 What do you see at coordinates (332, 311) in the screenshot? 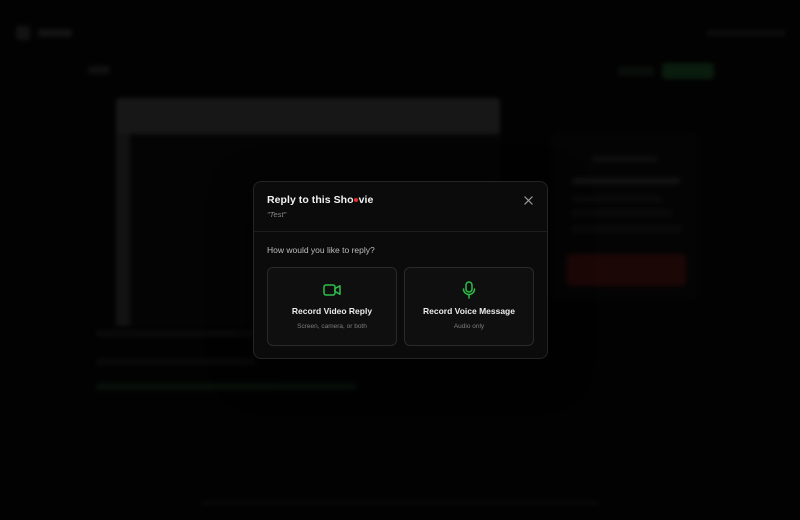
I see `option-title: Record Video Reply` at bounding box center [332, 311].